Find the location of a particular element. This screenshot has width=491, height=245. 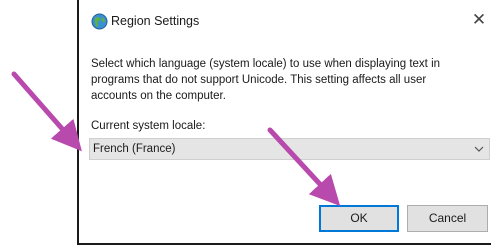

ok-button: OK is located at coordinates (359, 218).